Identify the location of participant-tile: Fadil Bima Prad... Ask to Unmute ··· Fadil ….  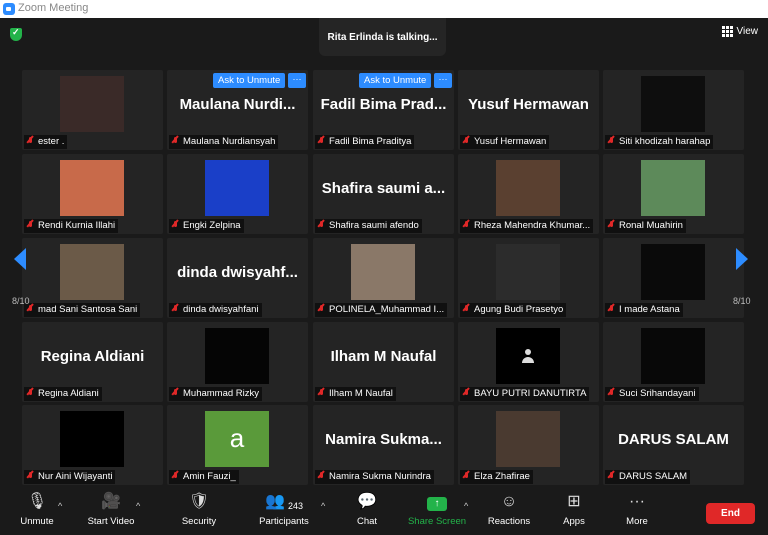
(383, 110).